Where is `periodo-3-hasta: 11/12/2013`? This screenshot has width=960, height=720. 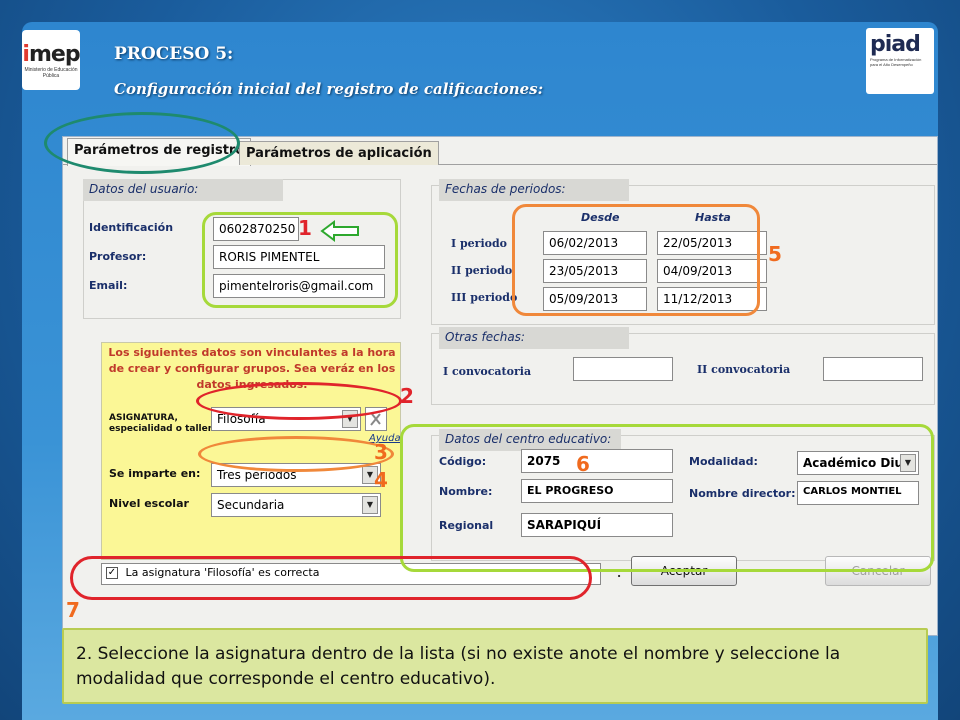 periodo-3-hasta: 11/12/2013 is located at coordinates (712, 299).